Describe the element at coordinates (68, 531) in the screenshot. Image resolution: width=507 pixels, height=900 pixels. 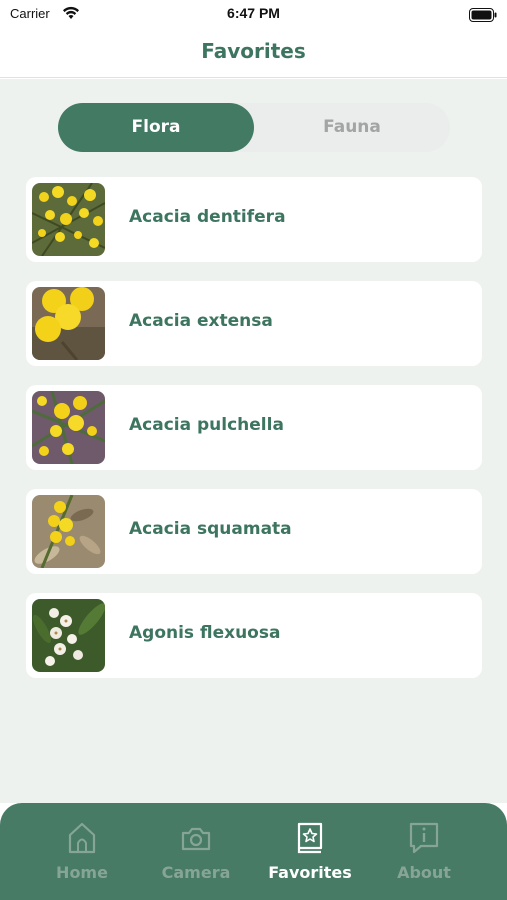
I see `acacia-squamata-photo` at that location.